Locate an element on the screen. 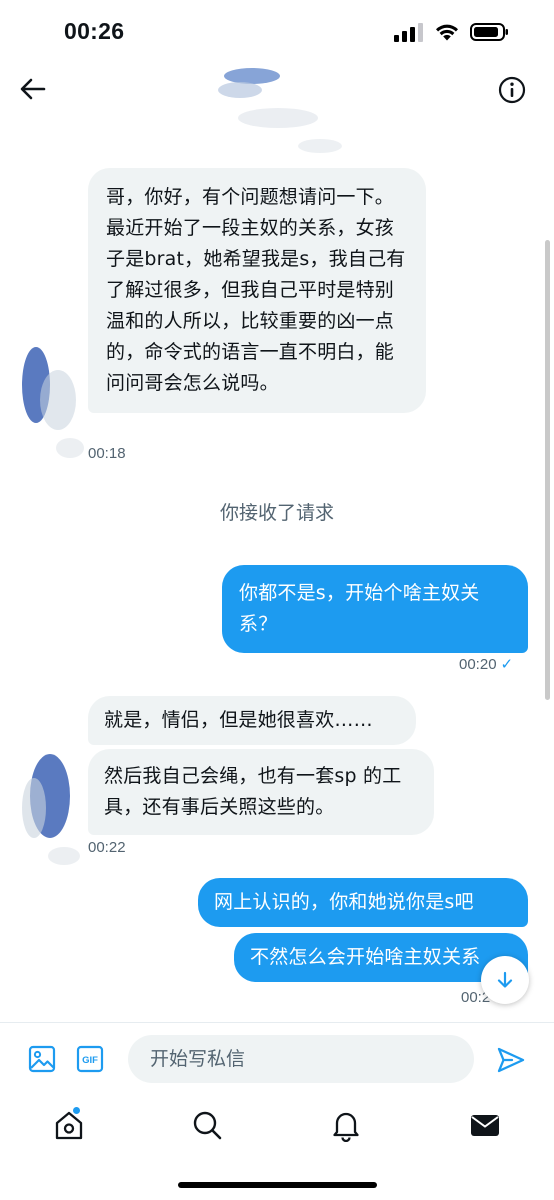 This screenshot has width=554, height=1200. wifi-icon is located at coordinates (447, 32).